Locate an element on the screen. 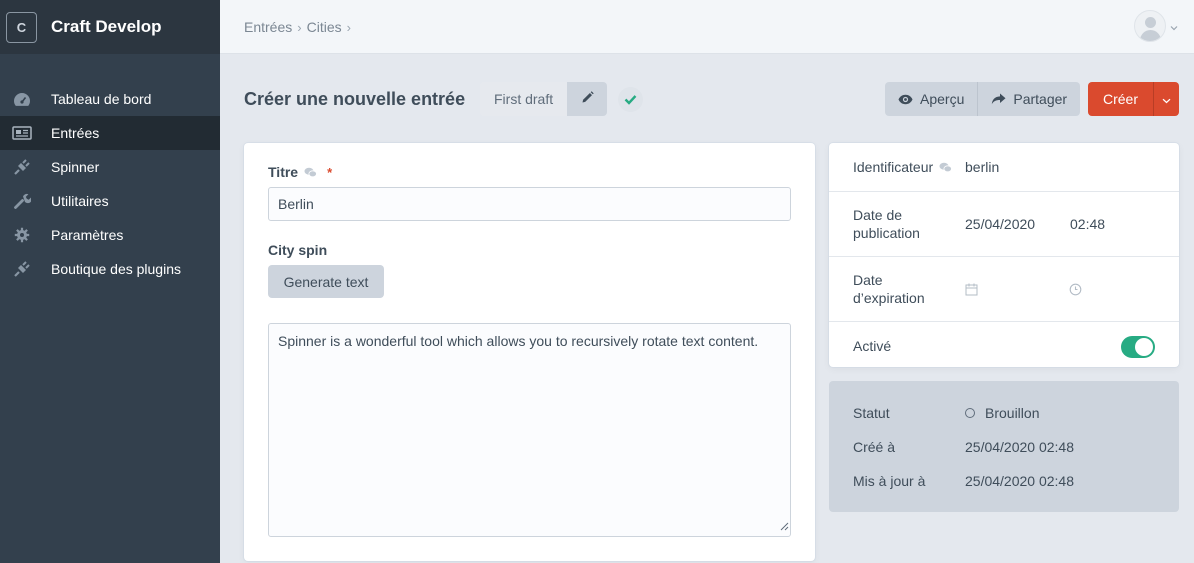 This screenshot has height=563, width=1194. sidebar-item-utilities: Utilitaires is located at coordinates (110, 201).